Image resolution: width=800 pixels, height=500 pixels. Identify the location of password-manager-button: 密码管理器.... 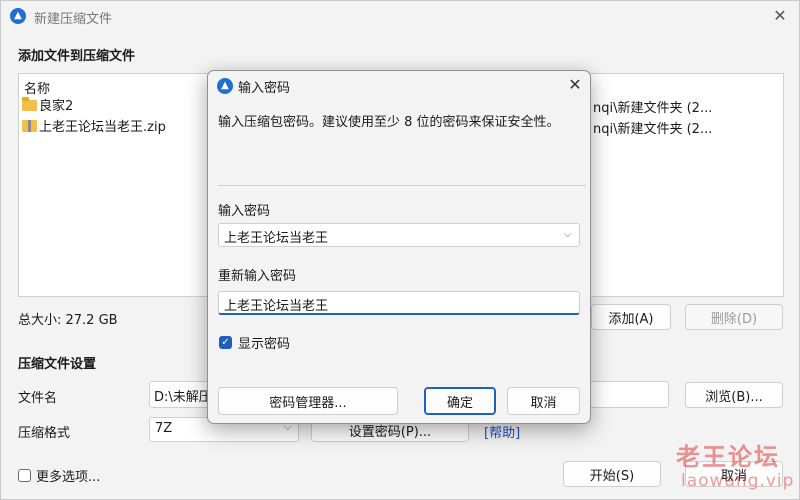
(308, 401).